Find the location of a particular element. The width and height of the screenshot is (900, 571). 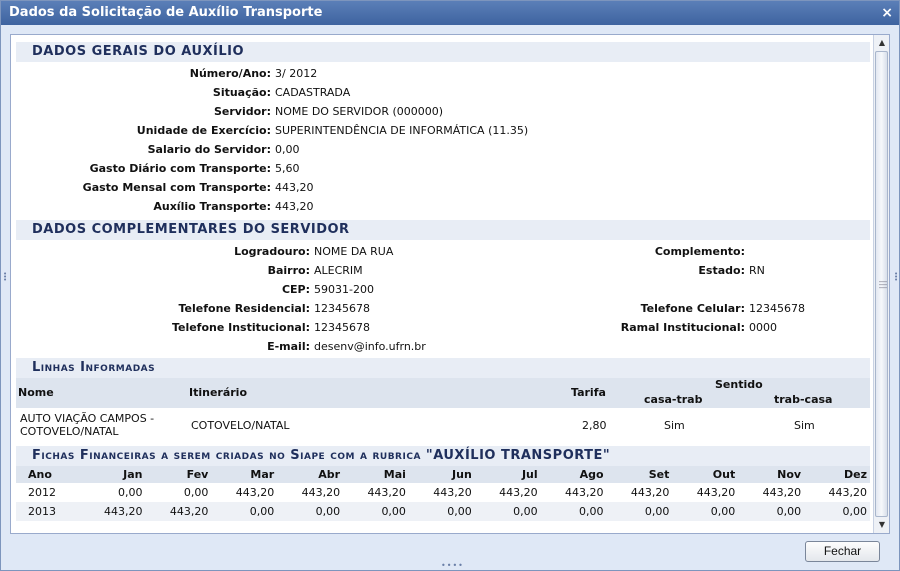

field-label: Complemento: is located at coordinates (699, 251).